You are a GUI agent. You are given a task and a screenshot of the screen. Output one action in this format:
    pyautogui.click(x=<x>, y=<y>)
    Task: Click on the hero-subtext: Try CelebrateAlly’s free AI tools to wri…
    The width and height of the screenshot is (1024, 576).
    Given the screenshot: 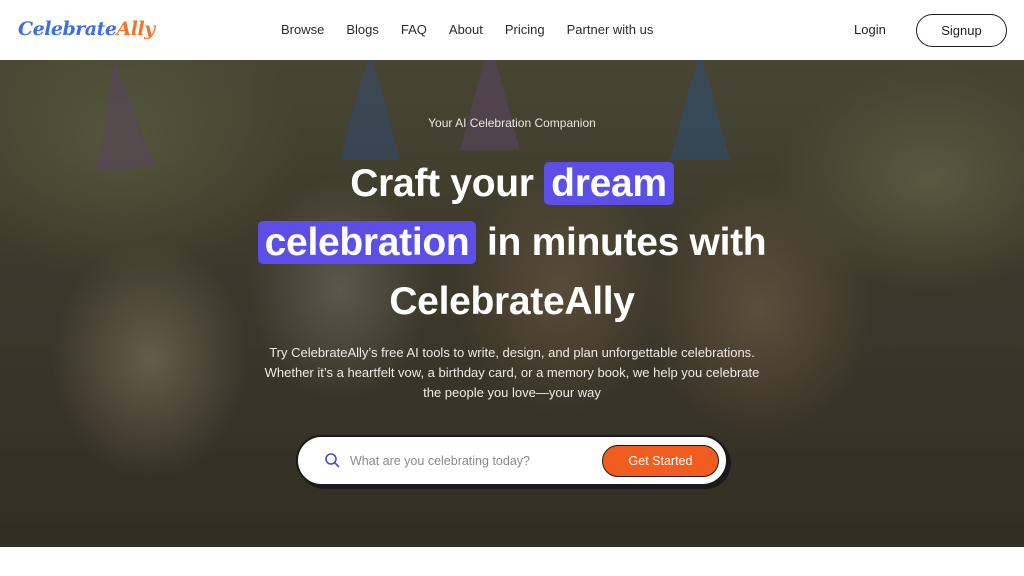 What is the action you would take?
    pyautogui.click(x=512, y=372)
    